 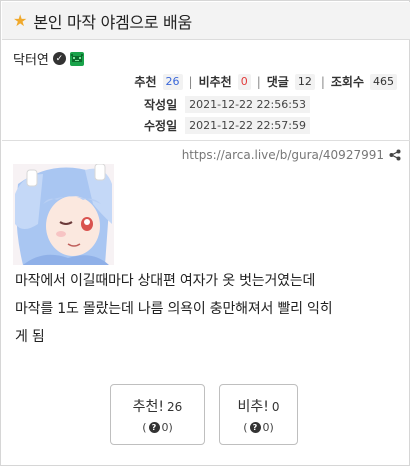 What do you see at coordinates (172, 81) in the screenshot?
I see `recommend-count: 26` at bounding box center [172, 81].